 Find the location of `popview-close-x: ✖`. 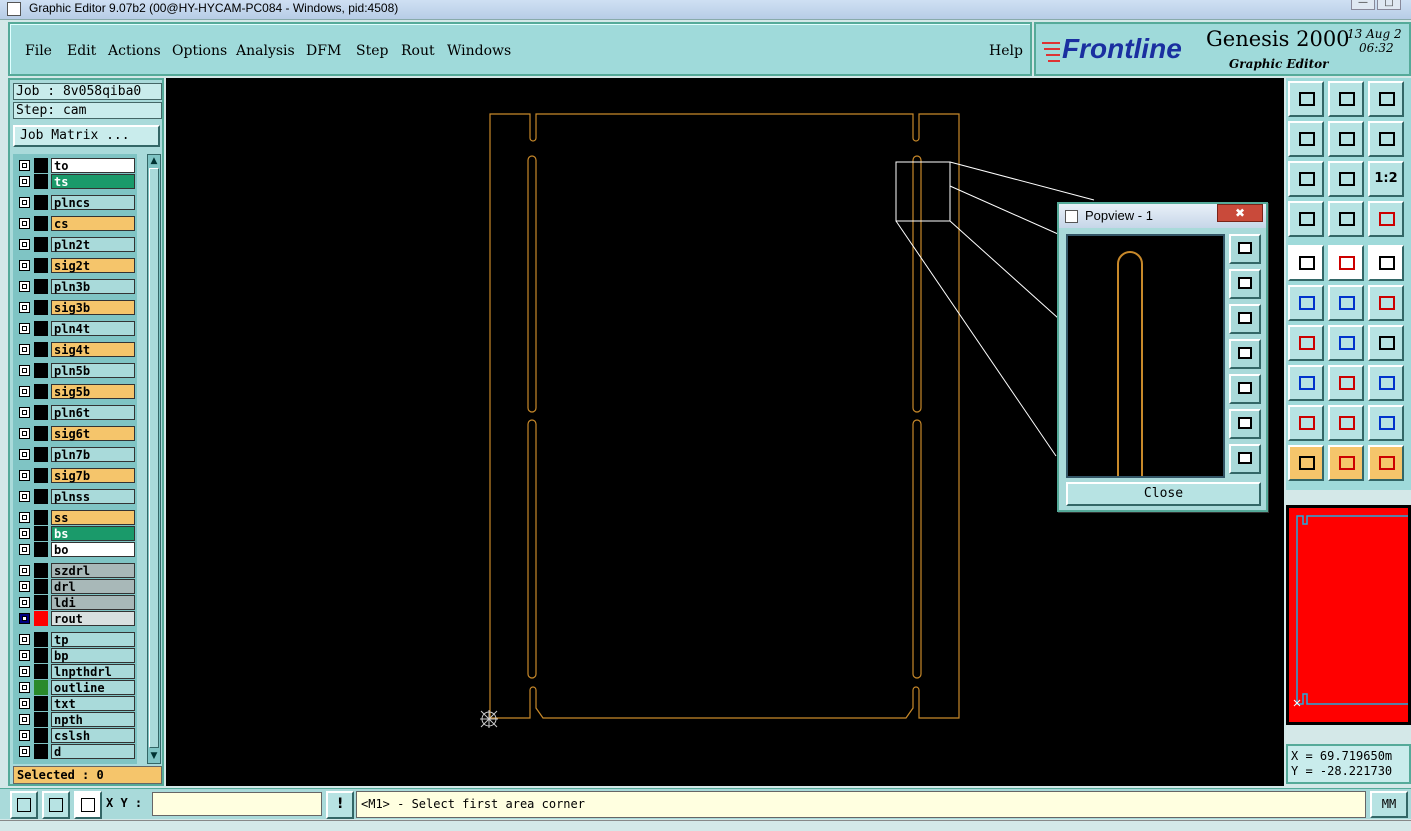

popview-close-x: ✖ is located at coordinates (1240, 213).